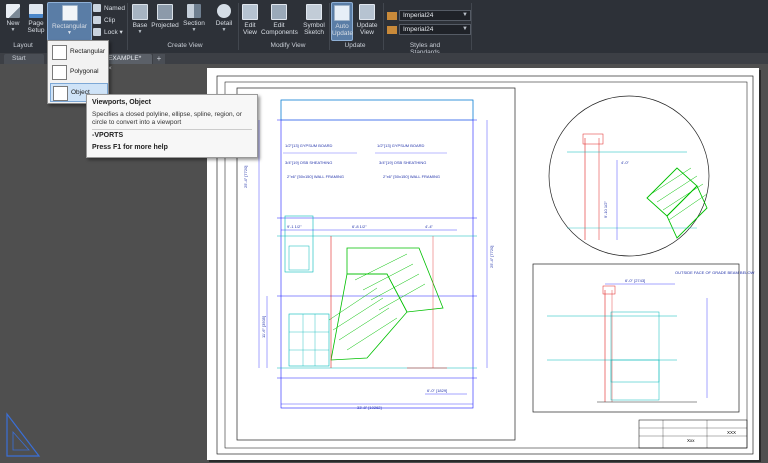 The width and height of the screenshot is (768, 463). I want to click on note-osb-2: 3/4"[19] OSB SHEATHING, so click(402, 162).